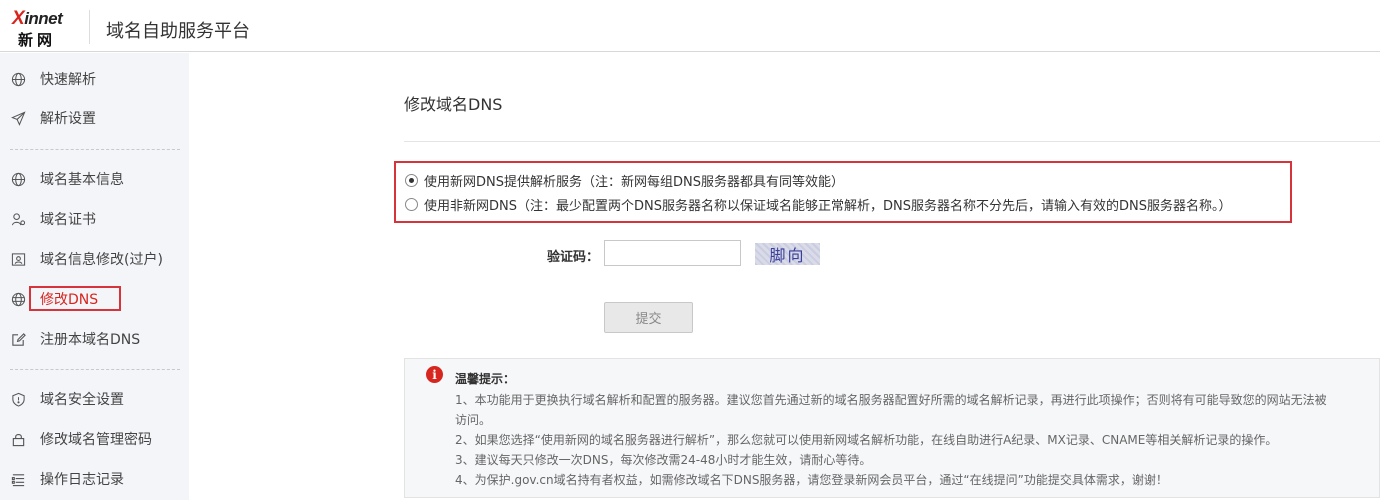  Describe the element at coordinates (89, 27) in the screenshot. I see `header-divider` at that location.